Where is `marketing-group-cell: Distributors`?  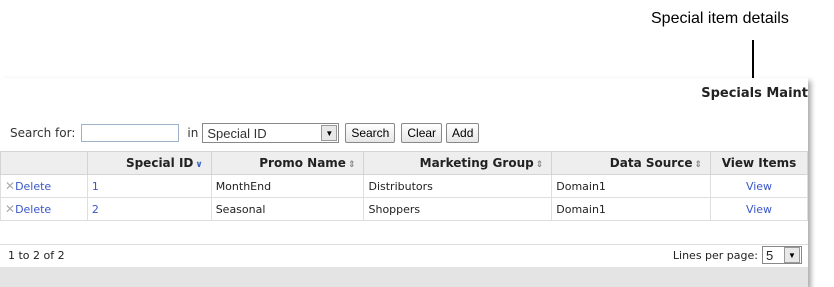
marketing-group-cell: Distributors is located at coordinates (458, 186).